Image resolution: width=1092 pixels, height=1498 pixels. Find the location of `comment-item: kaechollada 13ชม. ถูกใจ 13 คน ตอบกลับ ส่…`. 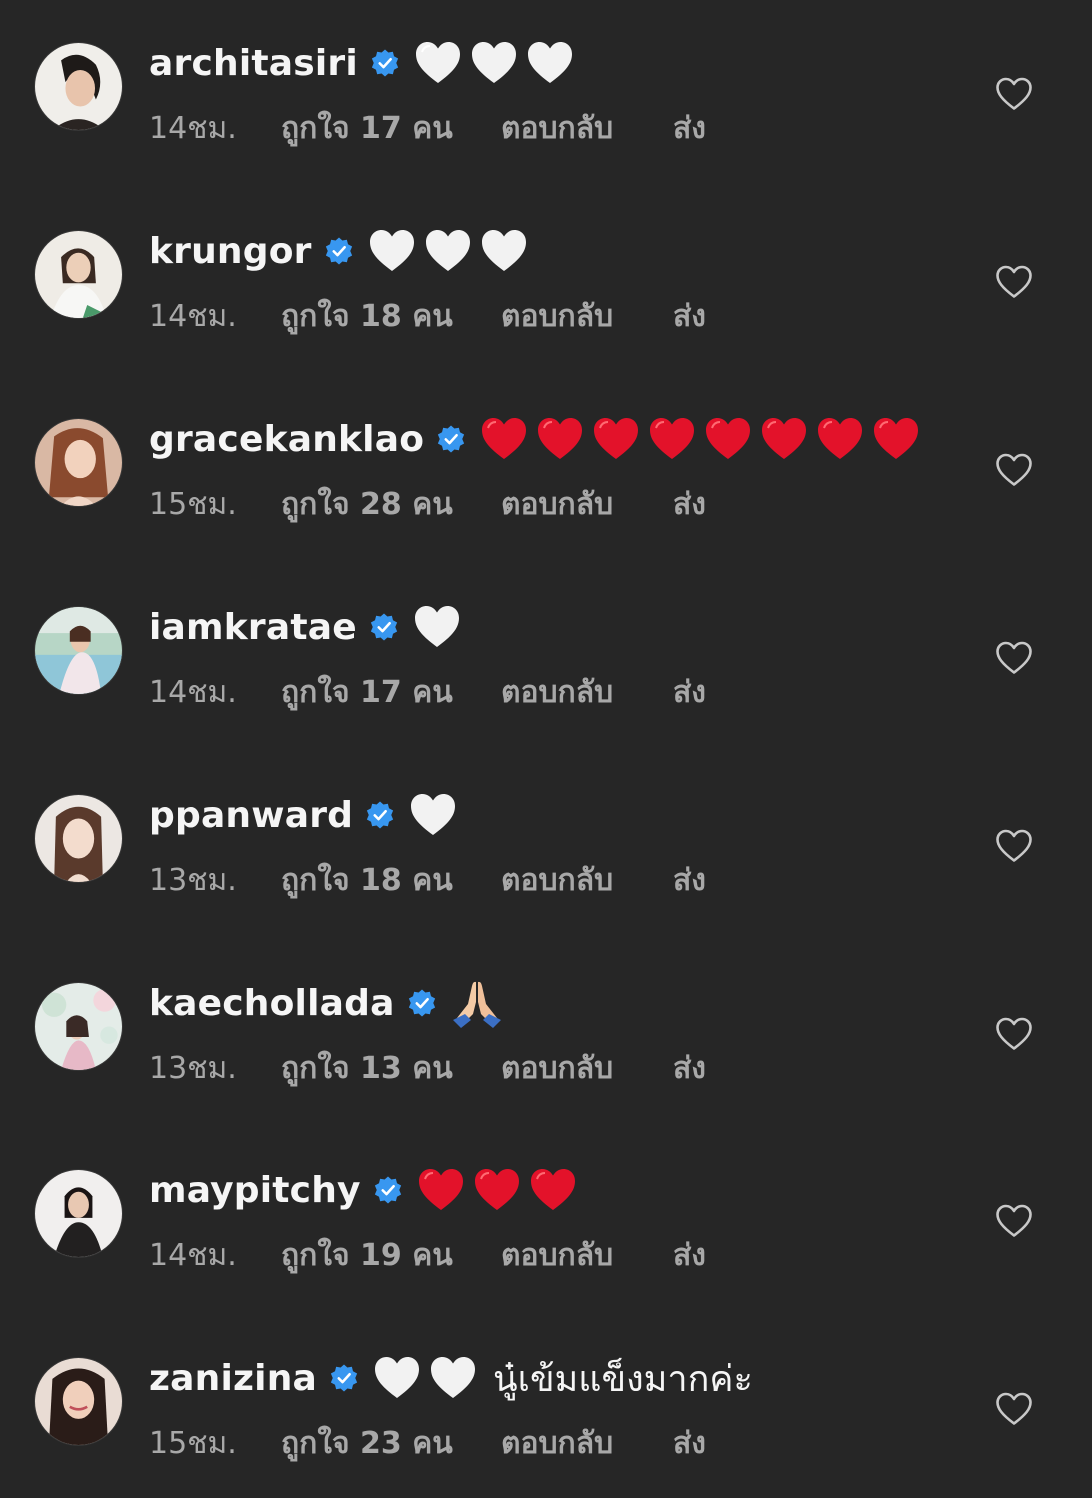

comment-item: kaechollada 13ชม. ถูกใจ 13 คน ตอบกลับ ส่… is located at coordinates (546, 1015).